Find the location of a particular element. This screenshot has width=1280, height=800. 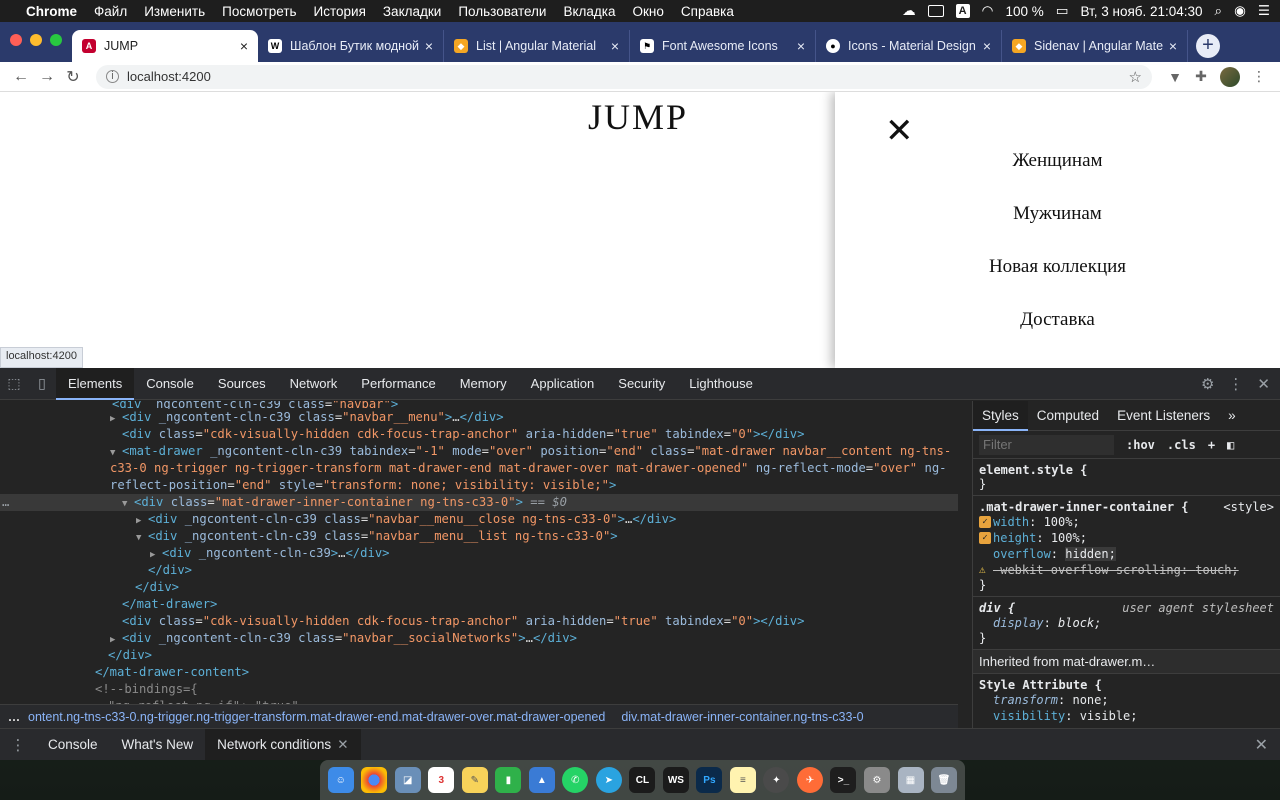

new-style-rule-icon: + is located at coordinates (1211, 445).